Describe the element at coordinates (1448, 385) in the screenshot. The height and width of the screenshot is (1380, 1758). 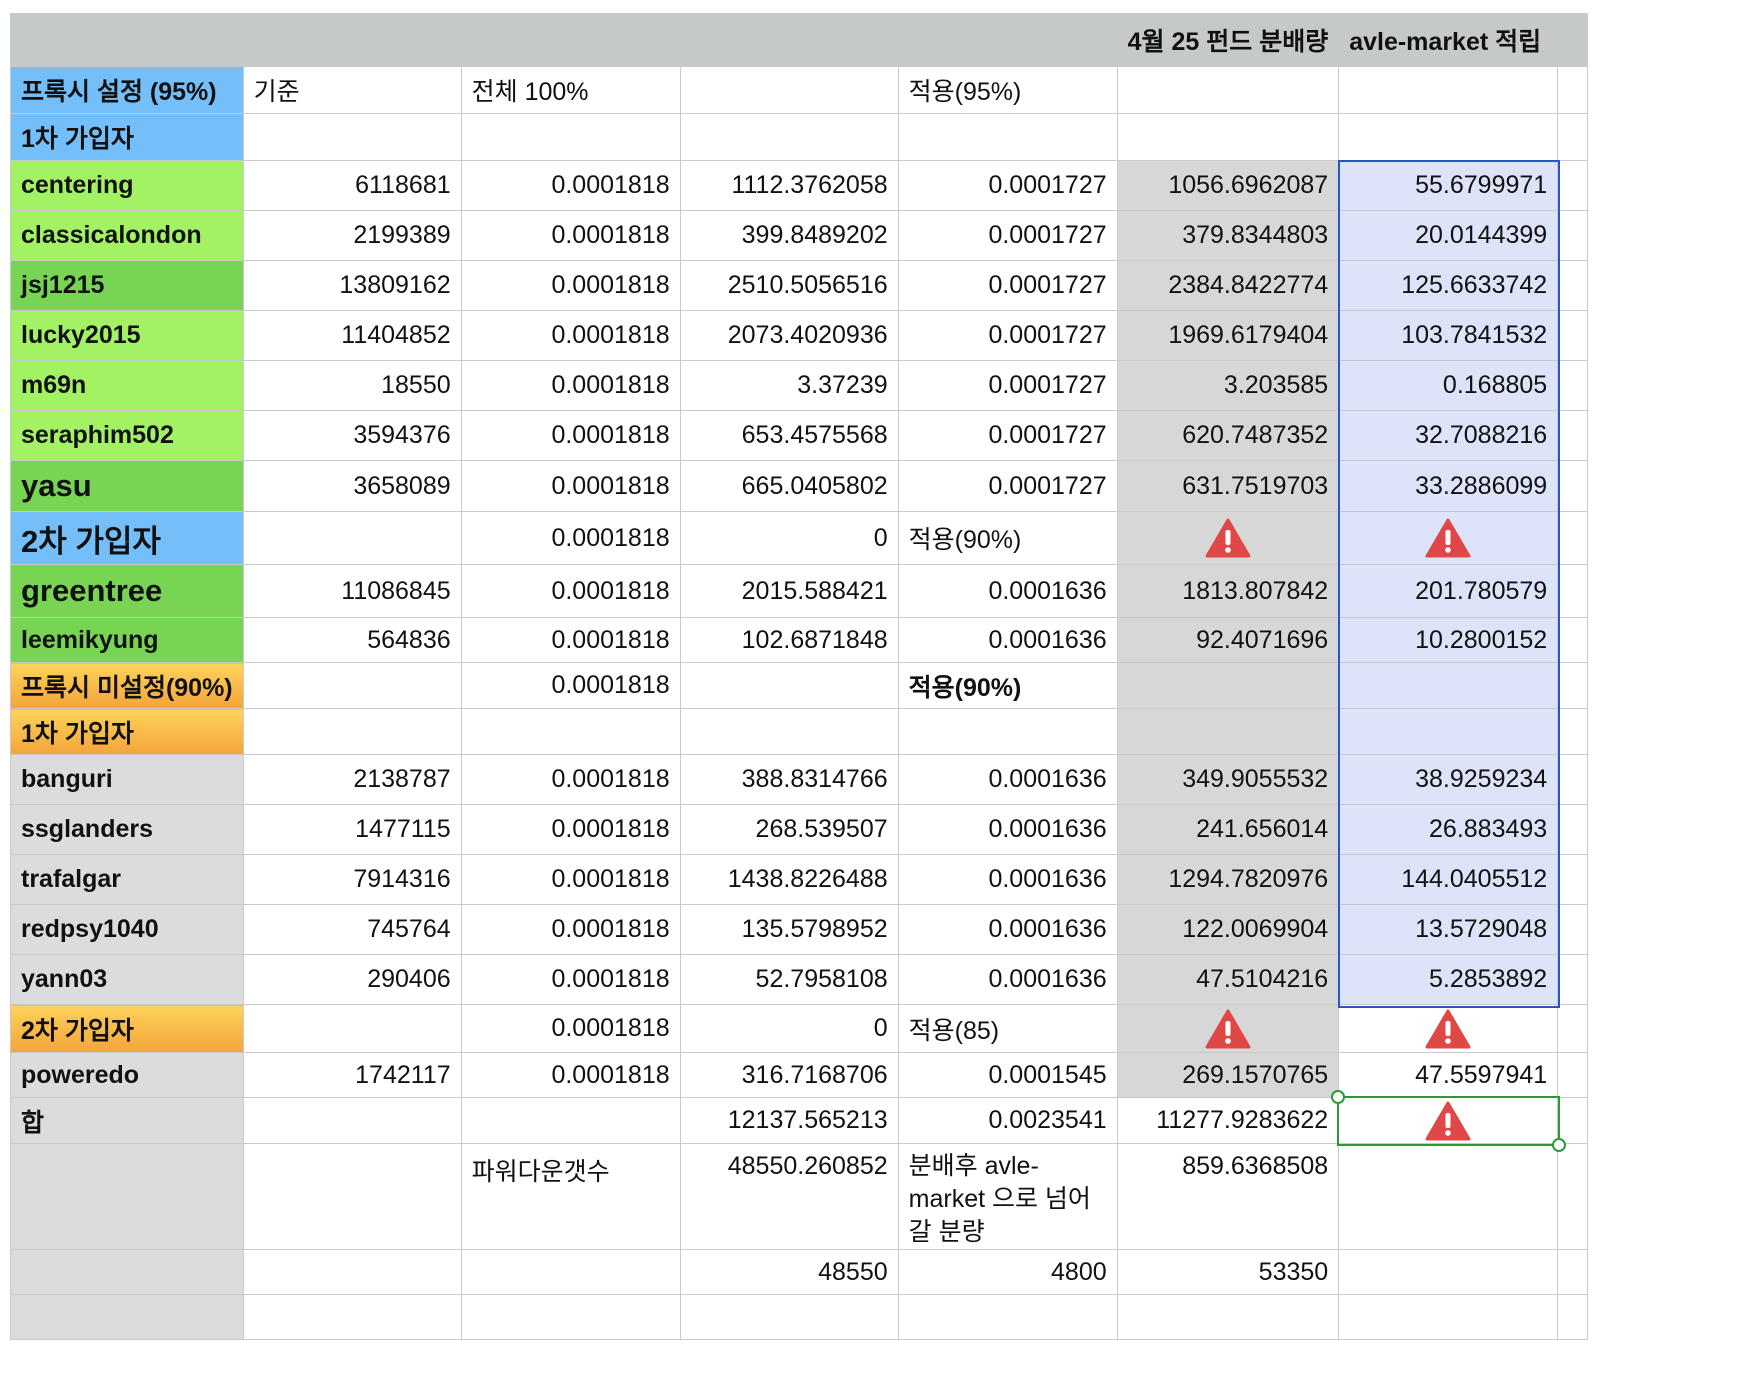
I see `table-cell: 0.168805` at that location.